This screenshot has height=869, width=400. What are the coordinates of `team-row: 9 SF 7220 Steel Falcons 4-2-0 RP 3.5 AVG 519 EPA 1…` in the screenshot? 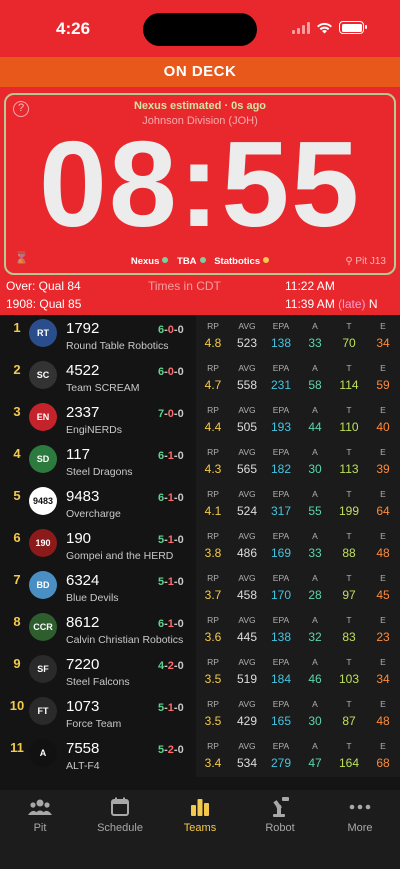 It's located at (200, 672).